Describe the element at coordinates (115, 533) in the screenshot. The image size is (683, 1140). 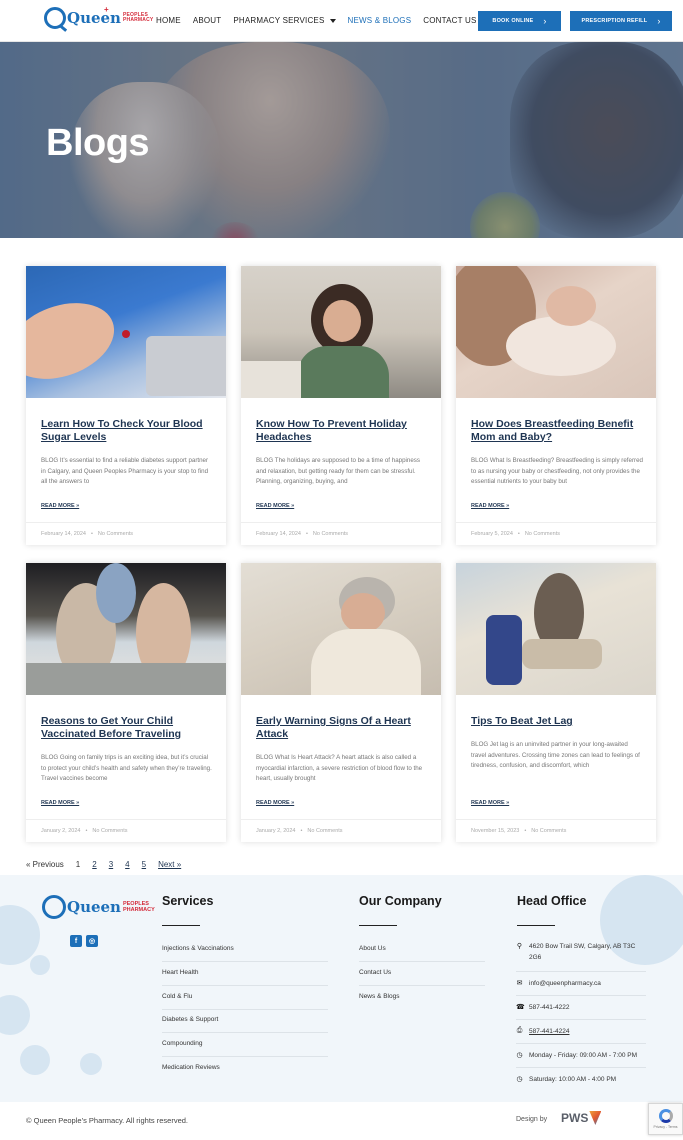
I see `blog-card-comments: No Comments` at that location.